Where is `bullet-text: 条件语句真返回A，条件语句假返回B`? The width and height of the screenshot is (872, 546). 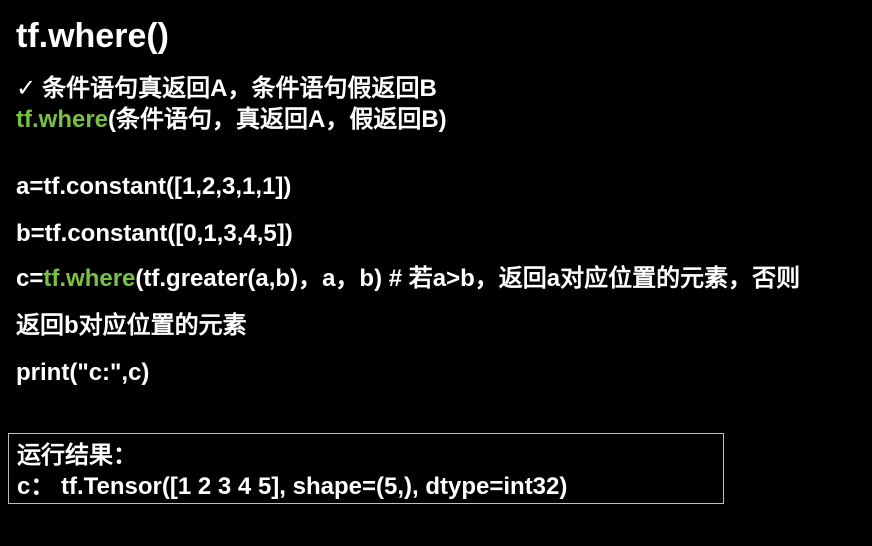 bullet-text: 条件语句真返回A，条件语句假返回B is located at coordinates (239, 88).